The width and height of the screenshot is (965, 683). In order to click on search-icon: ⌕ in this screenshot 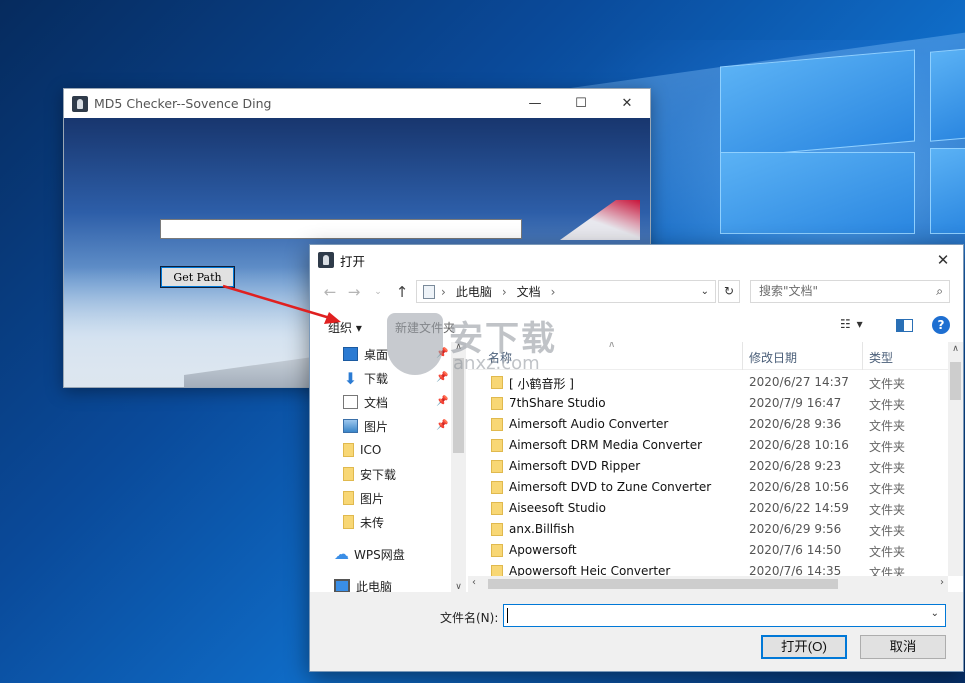, I will do `click(939, 291)`.